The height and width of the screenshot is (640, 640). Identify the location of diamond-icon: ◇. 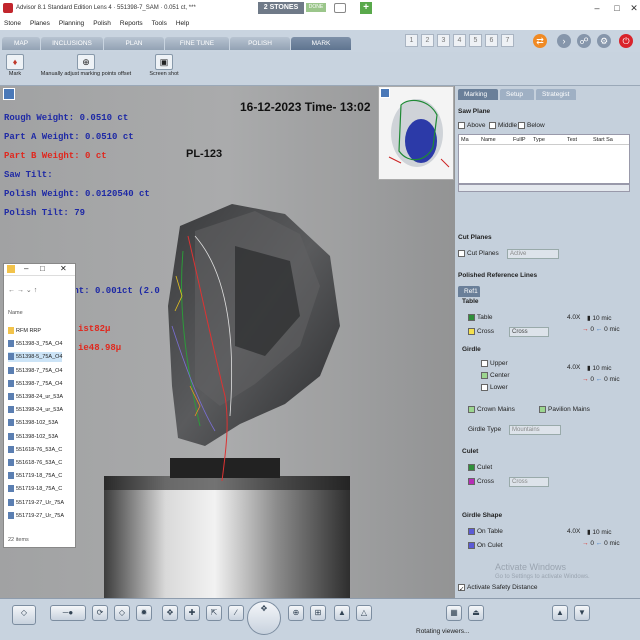
(122, 613).